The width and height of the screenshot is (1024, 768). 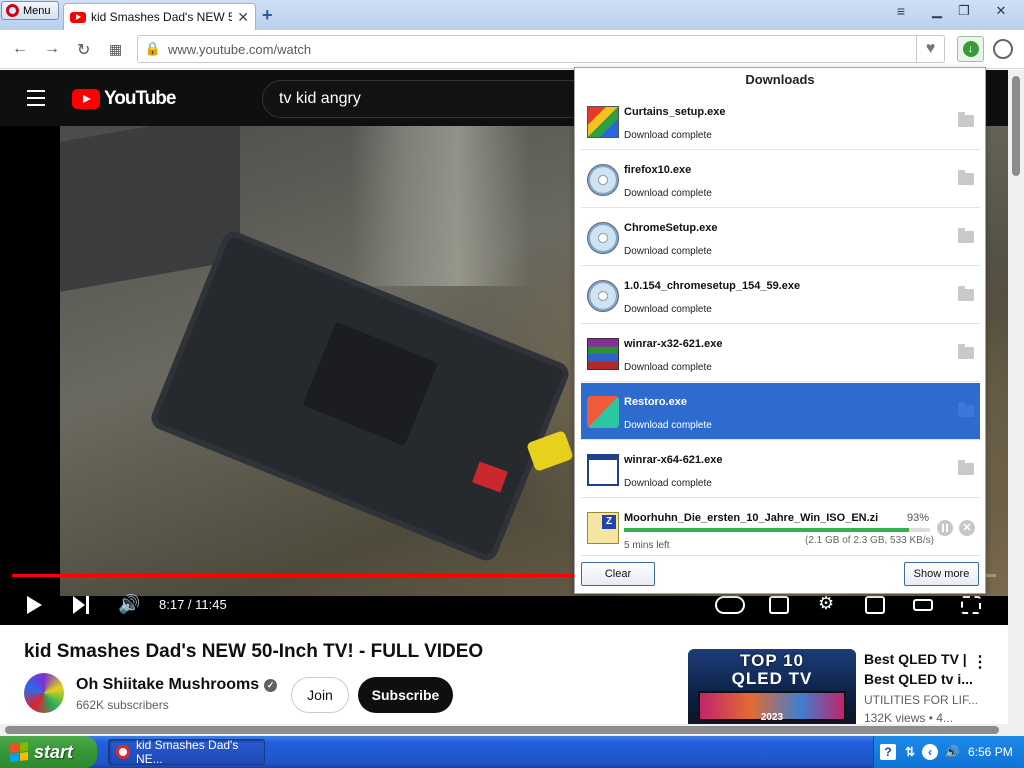 I want to click on download-item: firefox10.exe Download complete, so click(x=780, y=179).